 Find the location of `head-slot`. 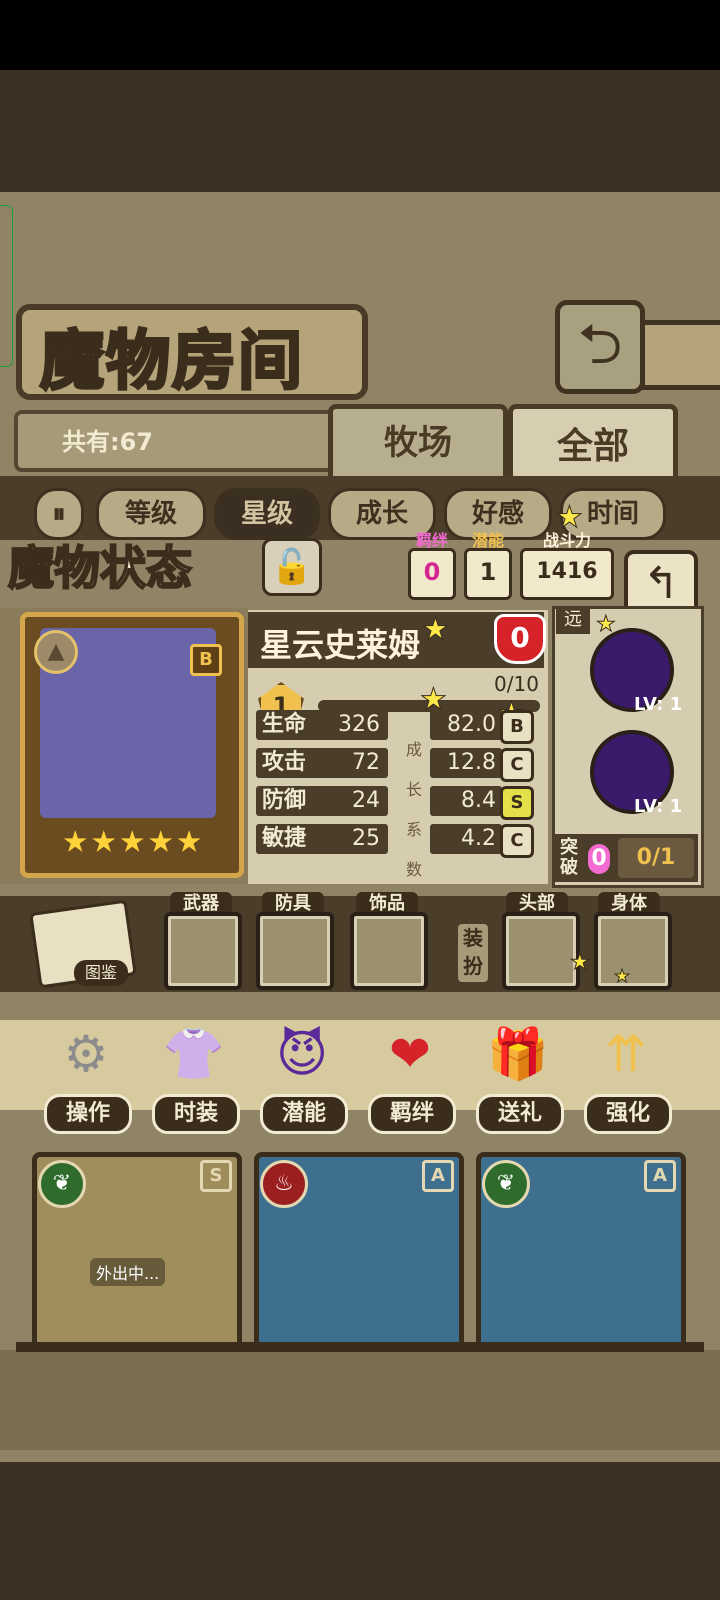

head-slot is located at coordinates (541, 951).